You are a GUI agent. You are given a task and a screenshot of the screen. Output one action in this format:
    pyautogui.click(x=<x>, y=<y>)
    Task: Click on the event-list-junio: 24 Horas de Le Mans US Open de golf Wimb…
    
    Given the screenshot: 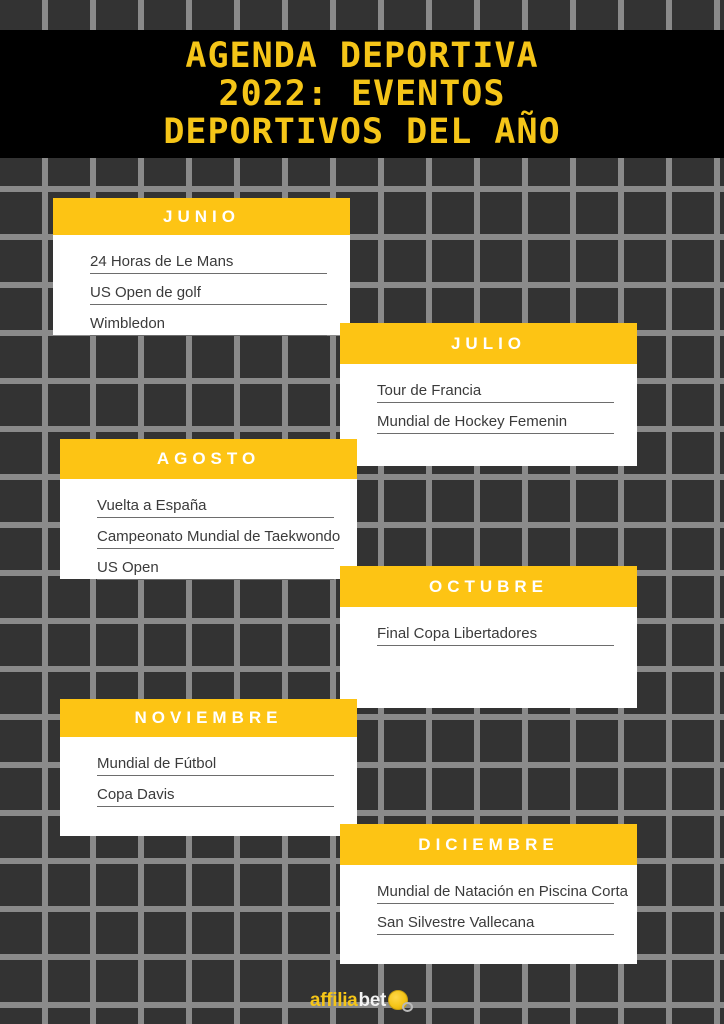 What is the action you would take?
    pyautogui.click(x=208, y=298)
    